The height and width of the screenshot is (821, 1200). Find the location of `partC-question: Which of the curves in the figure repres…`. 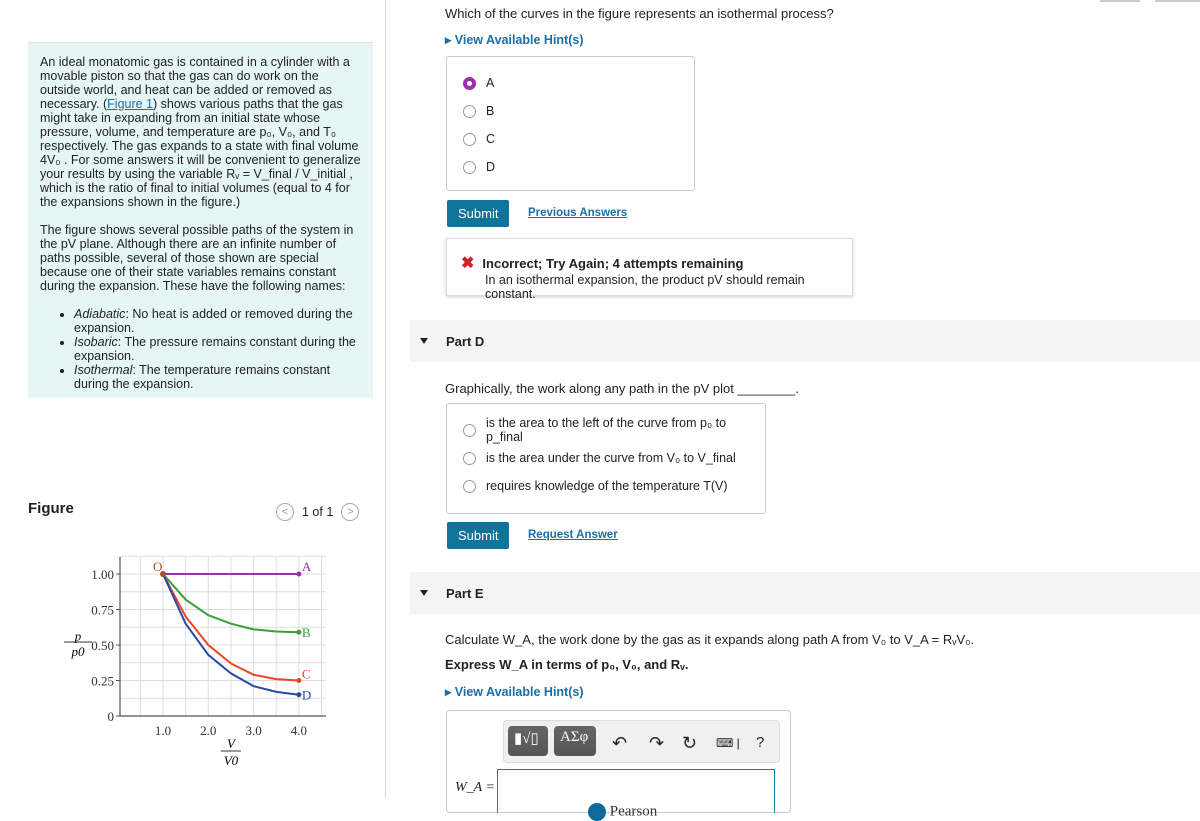

partC-question: Which of the curves in the figure repres… is located at coordinates (639, 13).